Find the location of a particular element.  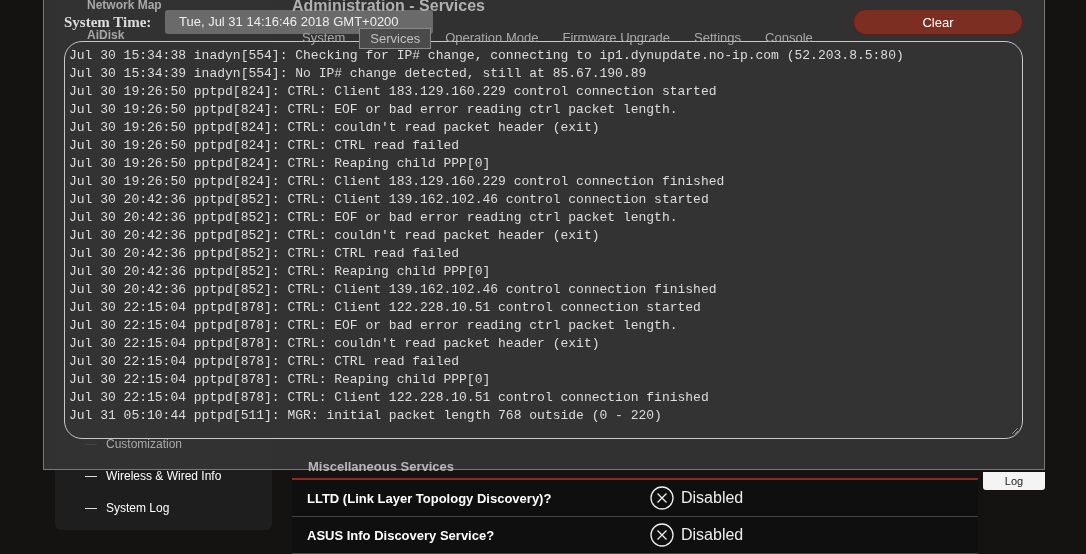

log-line: Jul 30 19:26:50 pptpd[824]: CTRL: CTRL read failed is located at coordinates (265, 146).